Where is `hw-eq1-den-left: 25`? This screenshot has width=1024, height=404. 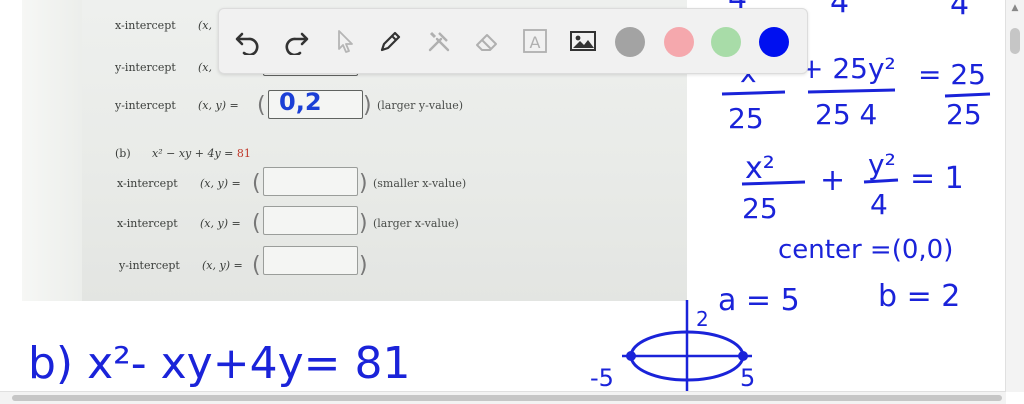
hw-eq1-den-left: 25 is located at coordinates (746, 118).